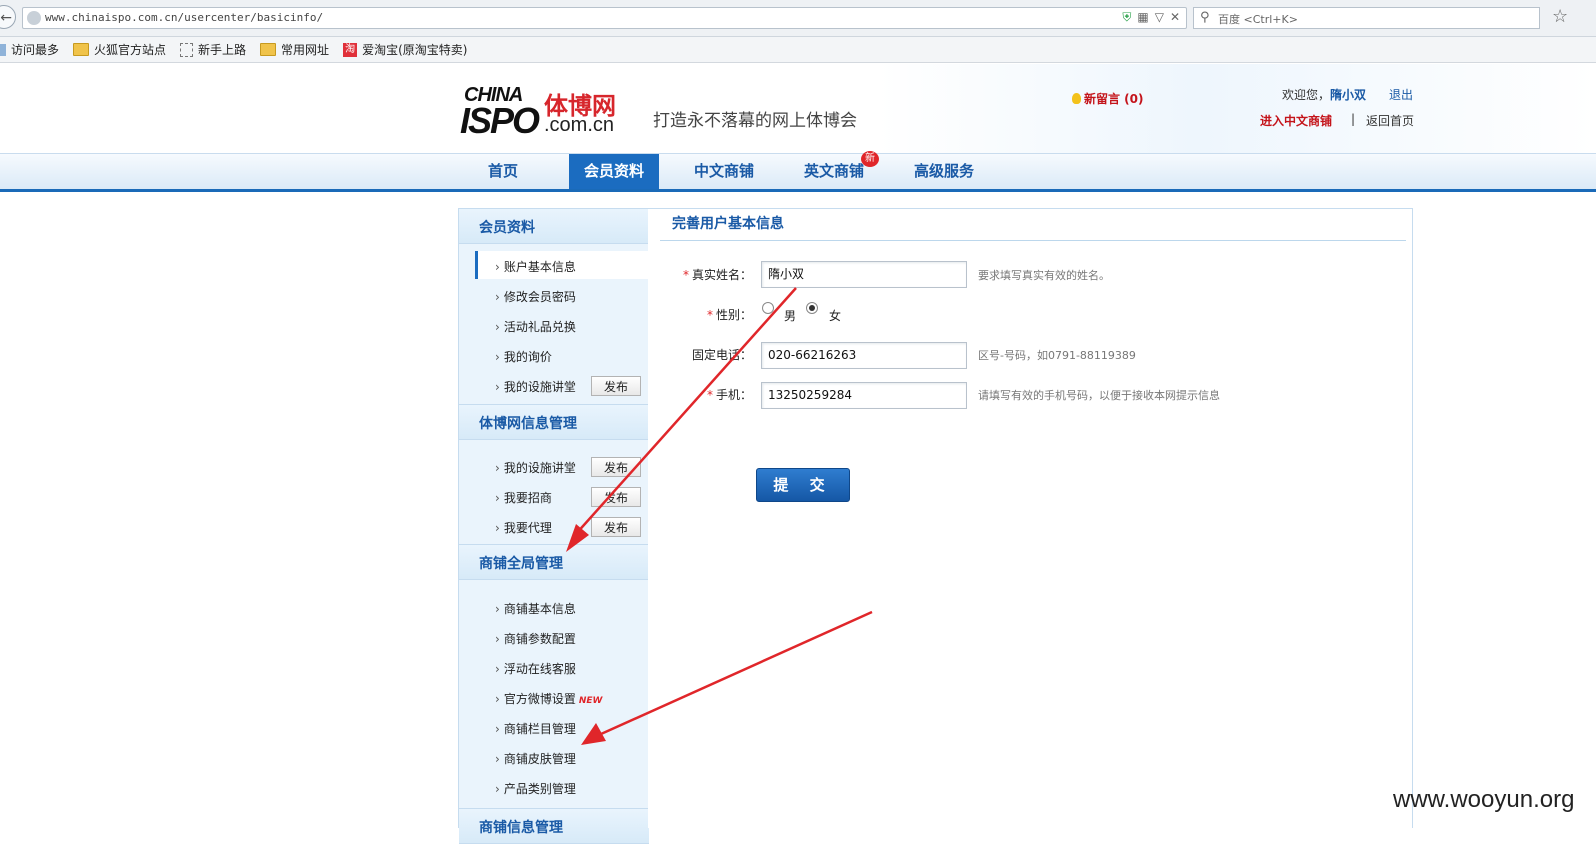 This screenshot has height=844, width=1596. I want to click on new-message-link: 新留言 (0), so click(1108, 98).